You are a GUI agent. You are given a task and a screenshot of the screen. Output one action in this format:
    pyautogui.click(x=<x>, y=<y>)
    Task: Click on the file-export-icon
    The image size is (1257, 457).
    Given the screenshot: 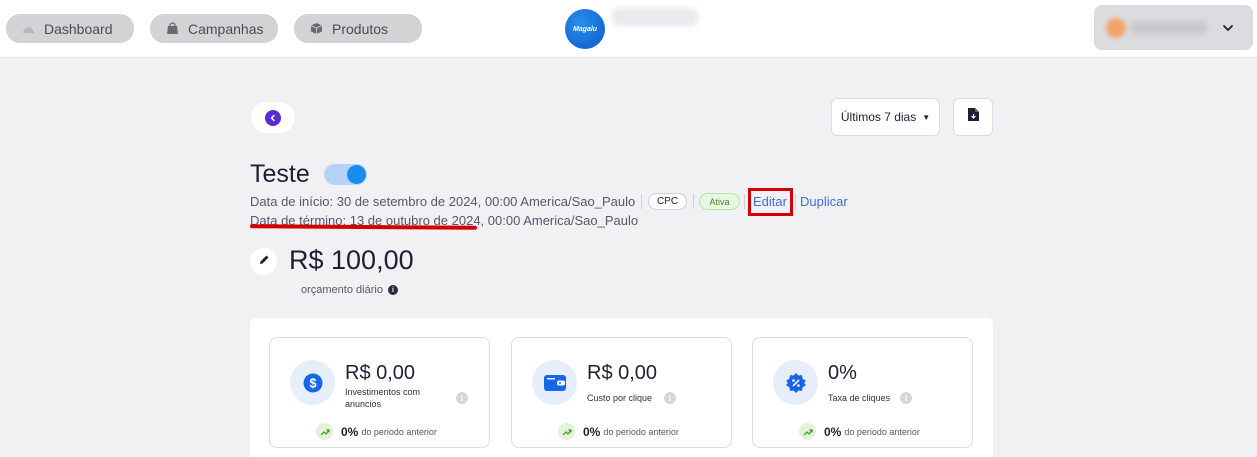 What is the action you would take?
    pyautogui.click(x=973, y=117)
    